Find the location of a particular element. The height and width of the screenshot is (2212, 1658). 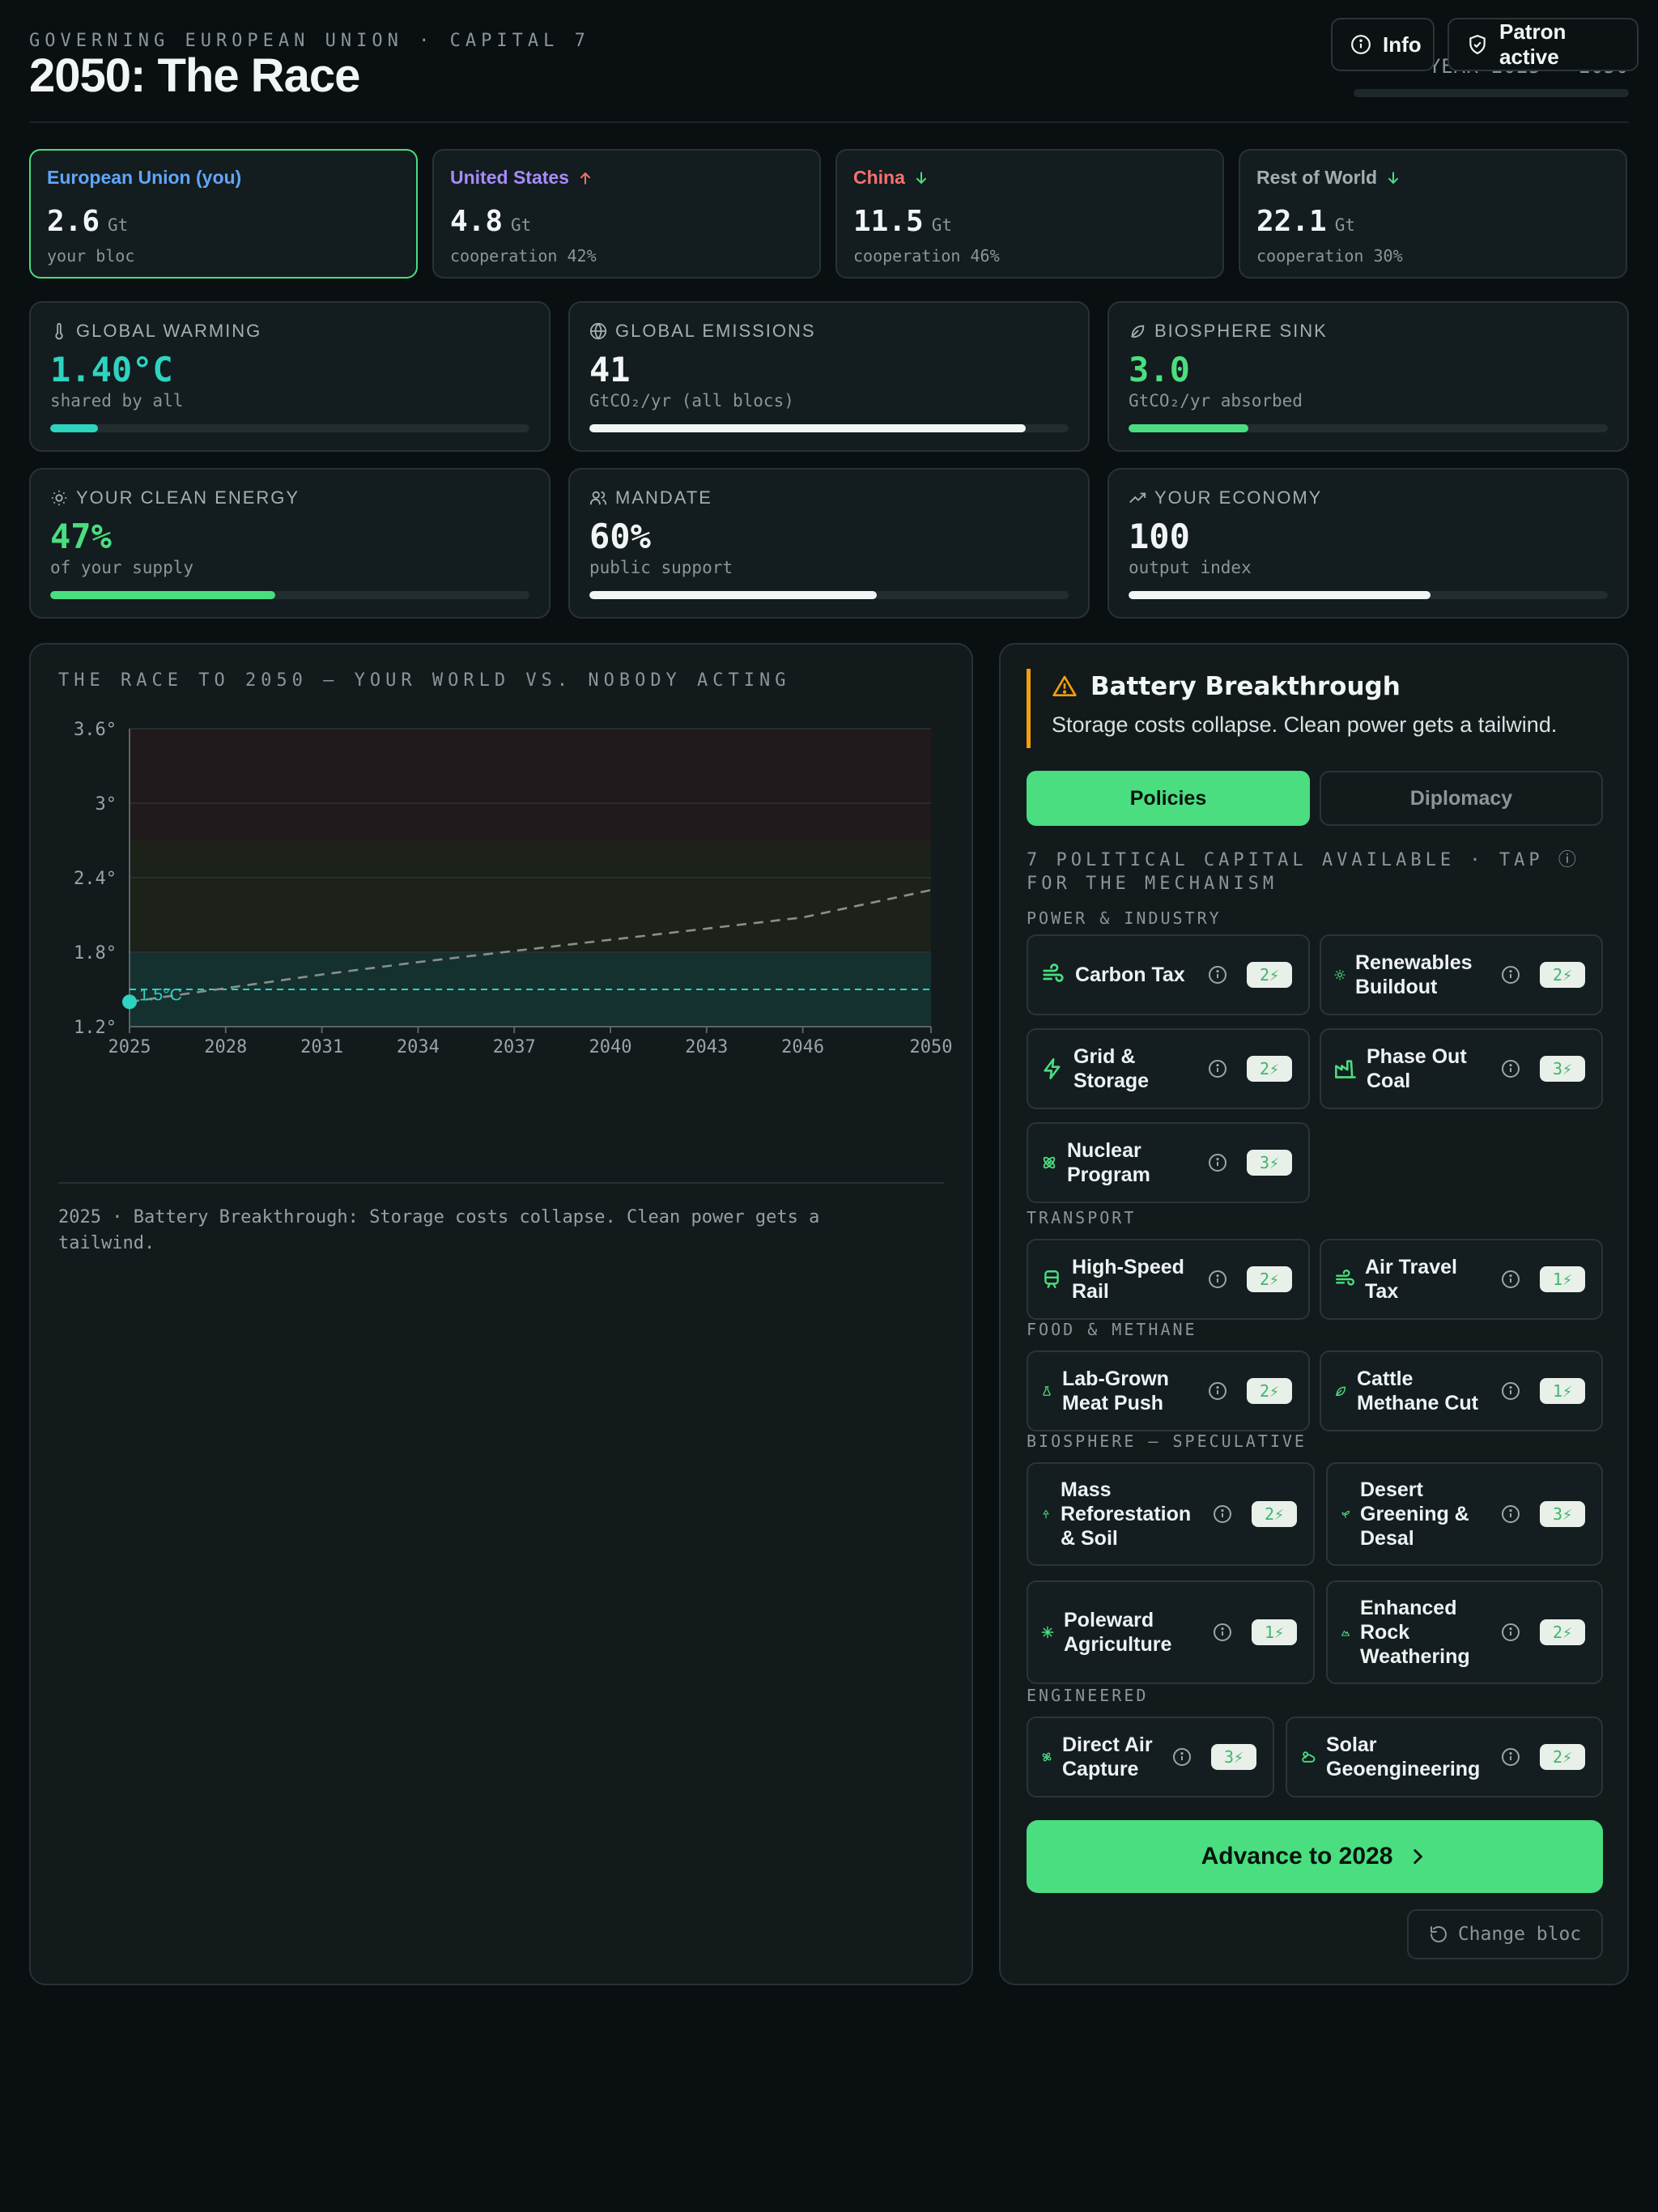

stat-clean-energy: YOUR CLEAN ENERGY 47% of your supply is located at coordinates (290, 543).